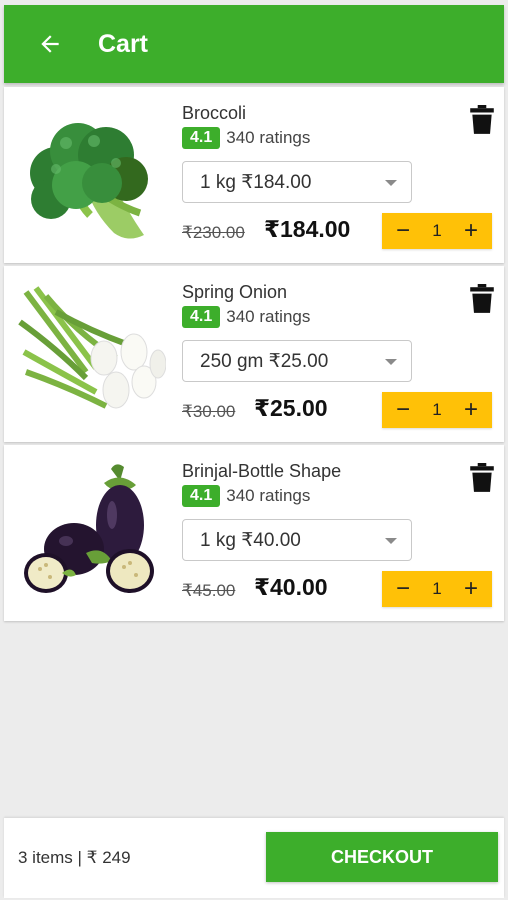 Image resolution: width=508 pixels, height=900 pixels. What do you see at coordinates (209, 411) in the screenshot?
I see `mrp-price: ₹30.00` at bounding box center [209, 411].